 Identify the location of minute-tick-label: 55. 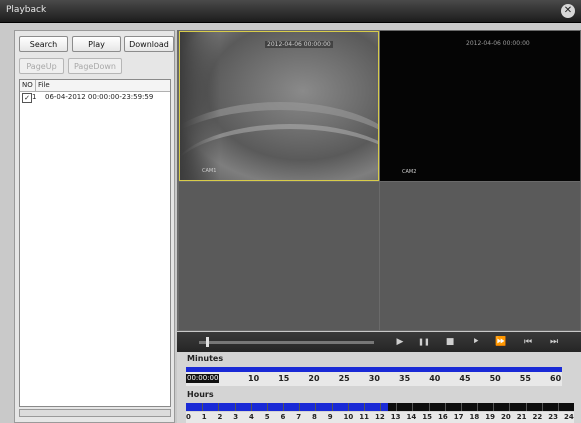
(525, 378).